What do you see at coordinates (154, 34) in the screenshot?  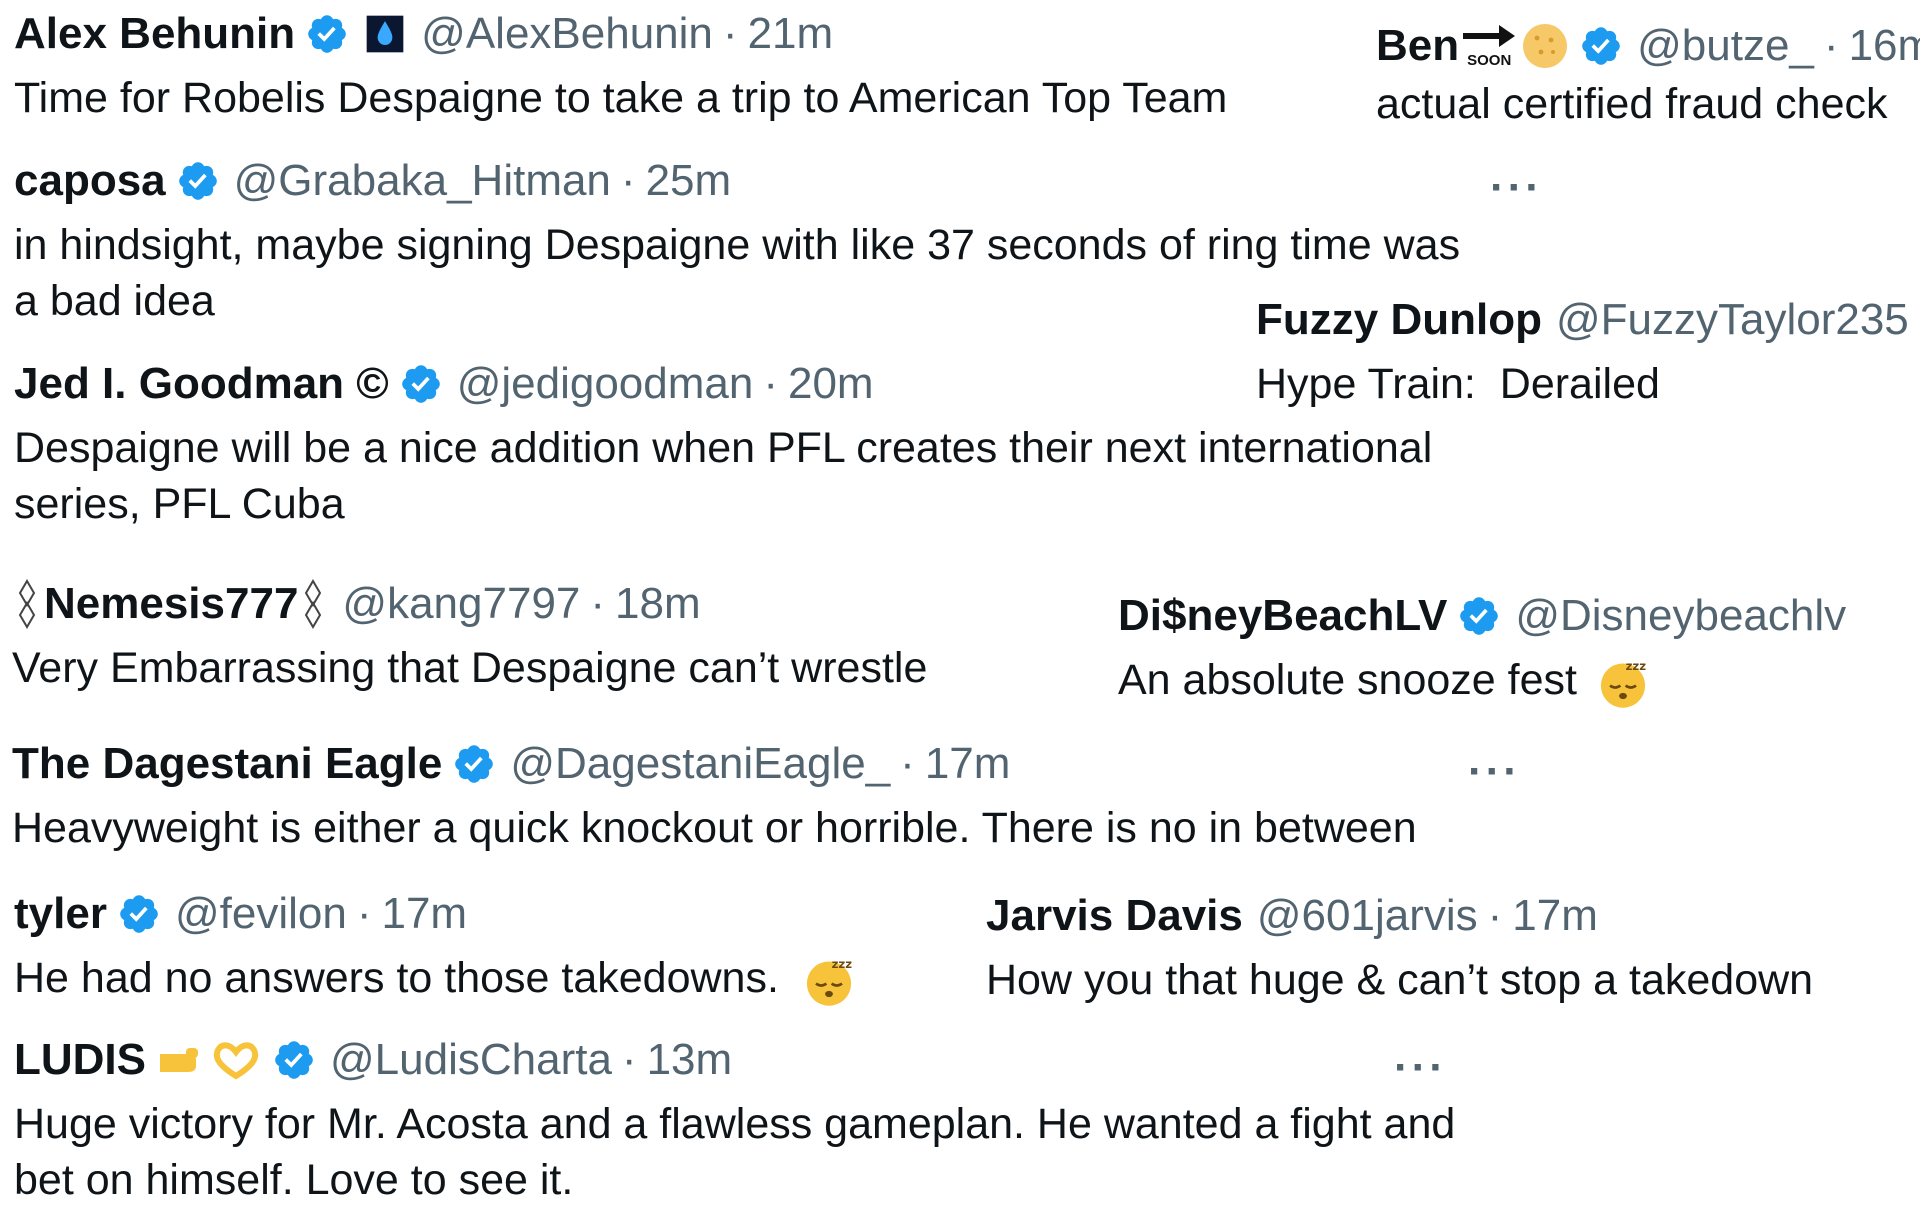 I see `display-name: Alex Behunin` at bounding box center [154, 34].